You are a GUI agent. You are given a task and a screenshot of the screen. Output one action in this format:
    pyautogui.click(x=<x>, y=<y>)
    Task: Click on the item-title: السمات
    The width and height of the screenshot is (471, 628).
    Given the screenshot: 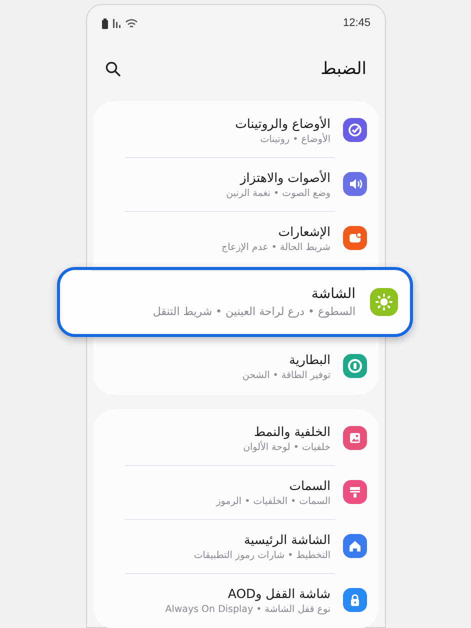 What is the action you would take?
    pyautogui.click(x=309, y=485)
    